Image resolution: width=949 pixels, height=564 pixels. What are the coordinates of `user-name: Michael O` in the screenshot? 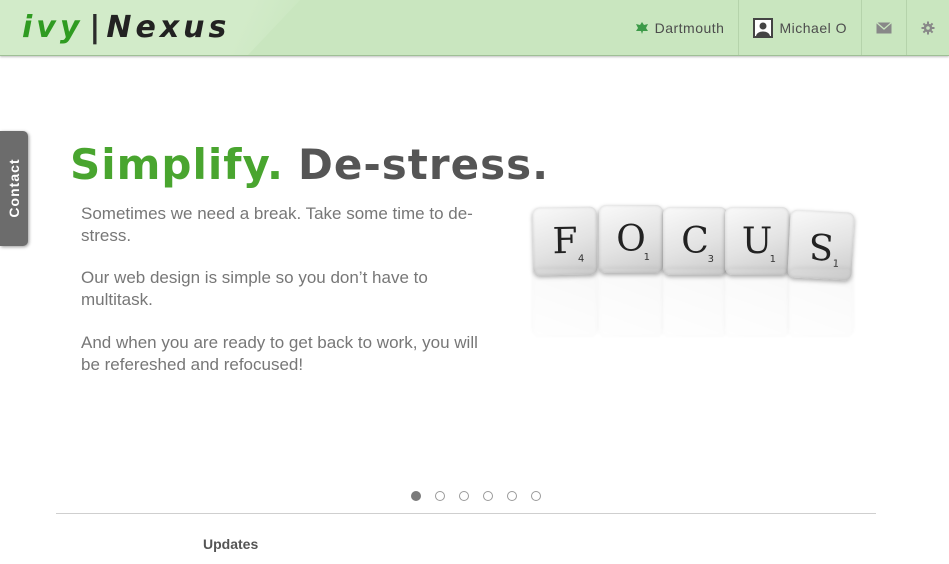 It's located at (813, 27).